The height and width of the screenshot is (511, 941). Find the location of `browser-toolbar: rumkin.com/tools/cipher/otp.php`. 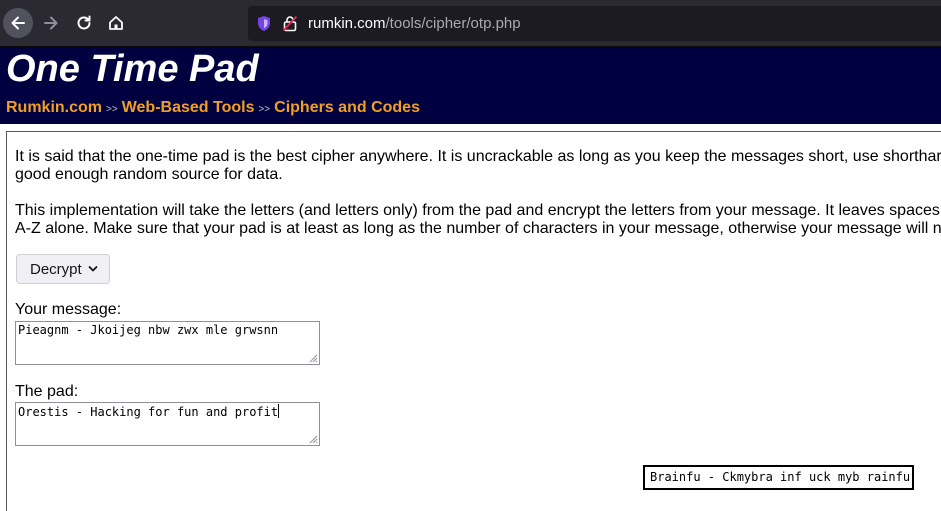

browser-toolbar: rumkin.com/tools/cipher/otp.php is located at coordinates (470, 23).